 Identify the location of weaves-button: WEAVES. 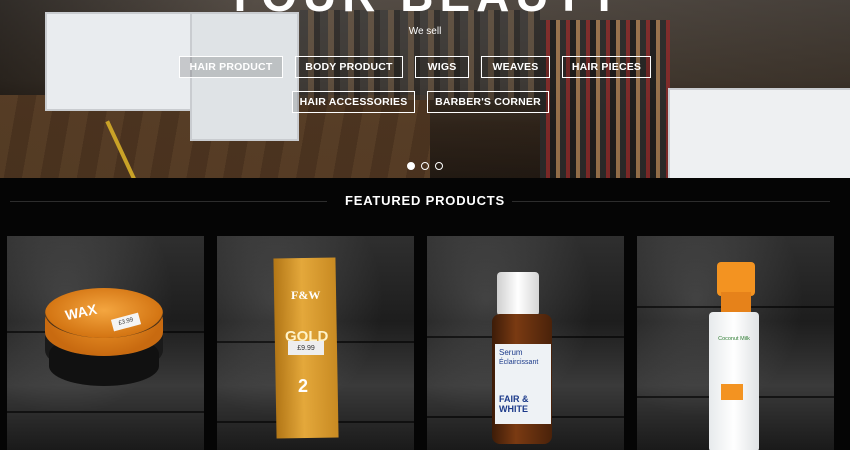
(515, 67).